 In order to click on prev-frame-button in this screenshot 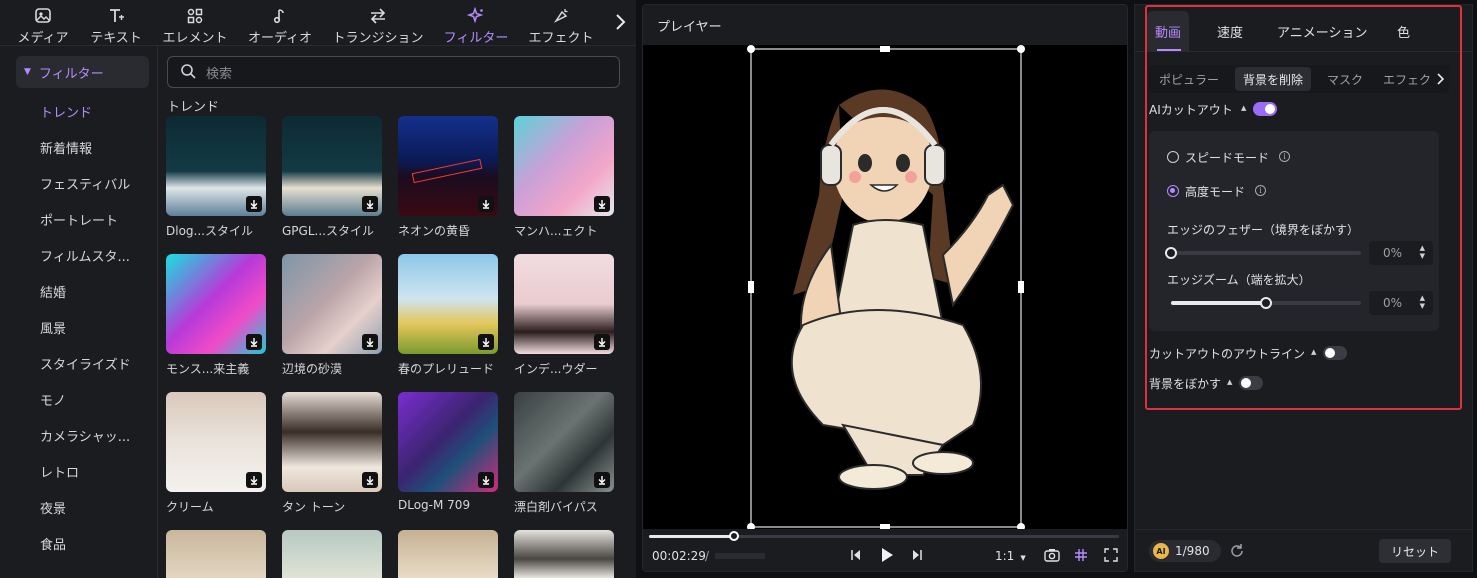, I will do `click(856, 556)`.